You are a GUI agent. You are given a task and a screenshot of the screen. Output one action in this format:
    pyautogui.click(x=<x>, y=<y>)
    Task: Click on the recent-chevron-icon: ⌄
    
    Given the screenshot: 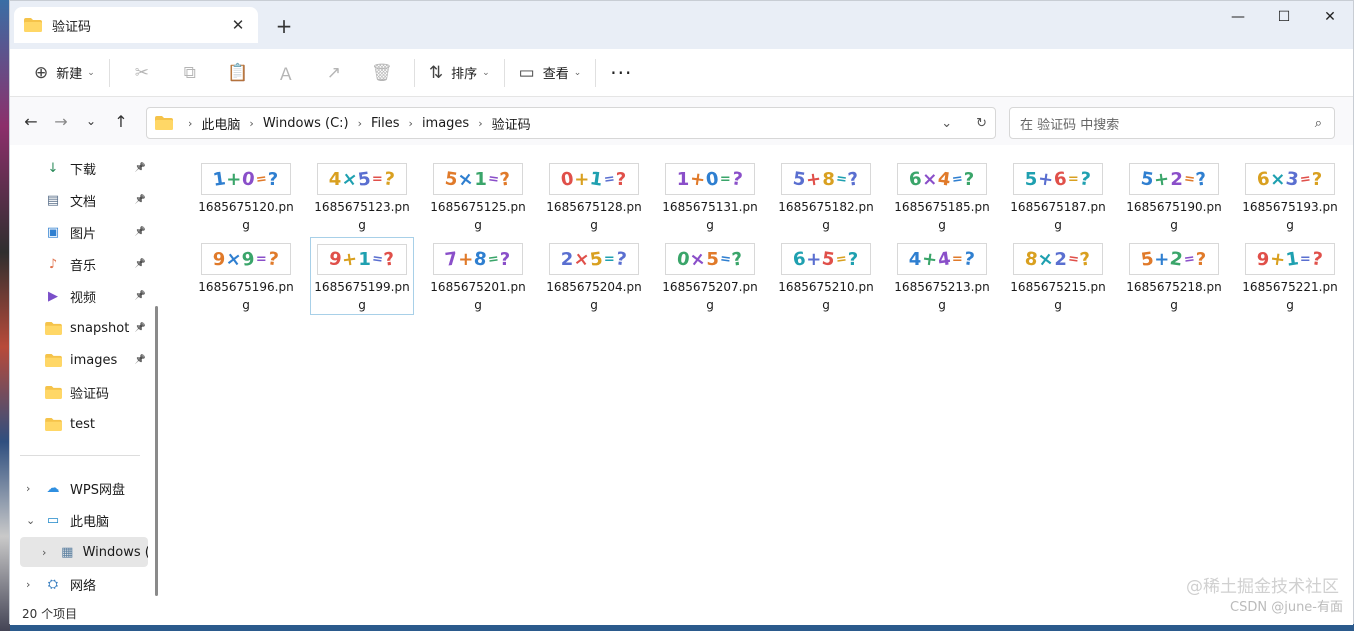 What is the action you would take?
    pyautogui.click(x=91, y=121)
    